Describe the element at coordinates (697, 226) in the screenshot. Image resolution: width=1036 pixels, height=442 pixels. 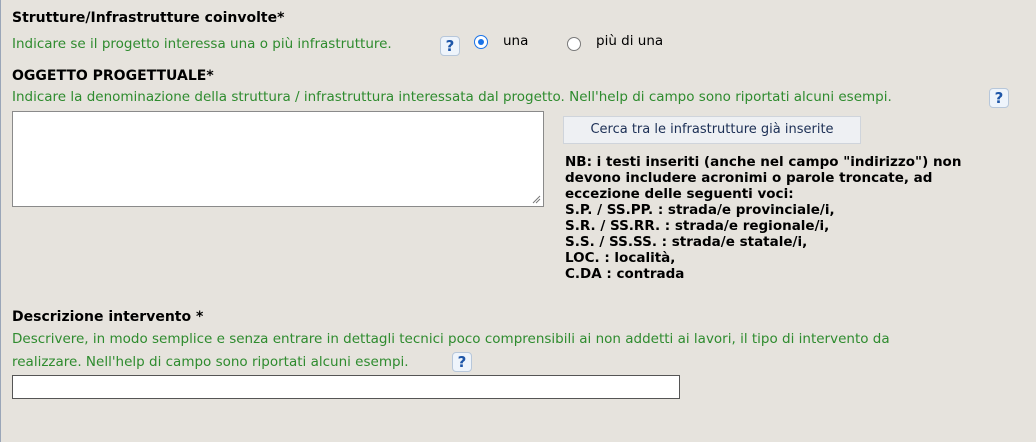
I see `nb-note-line: S.R. / SS.RR. : strada/e regionale/i,` at that location.